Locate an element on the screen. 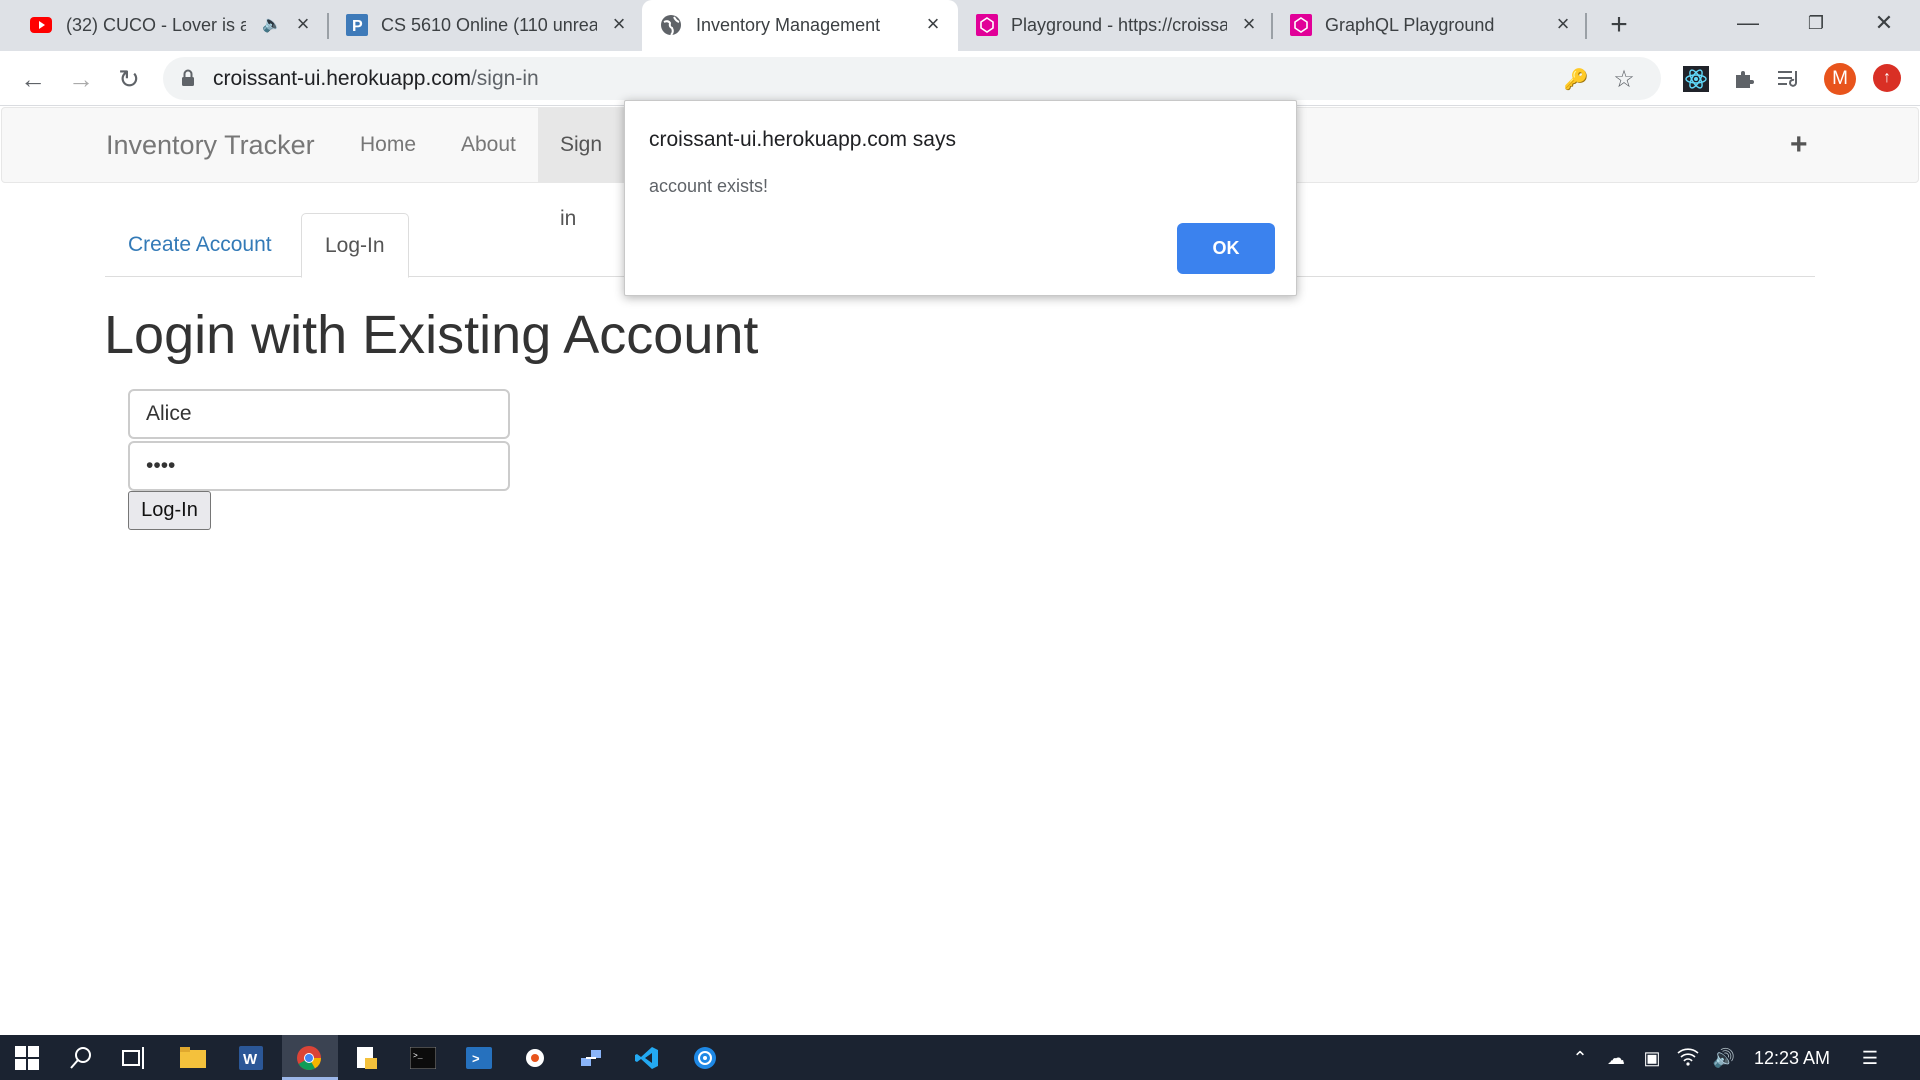 This screenshot has height=1080, width=1920. log-in-button: Log-In is located at coordinates (169, 510).